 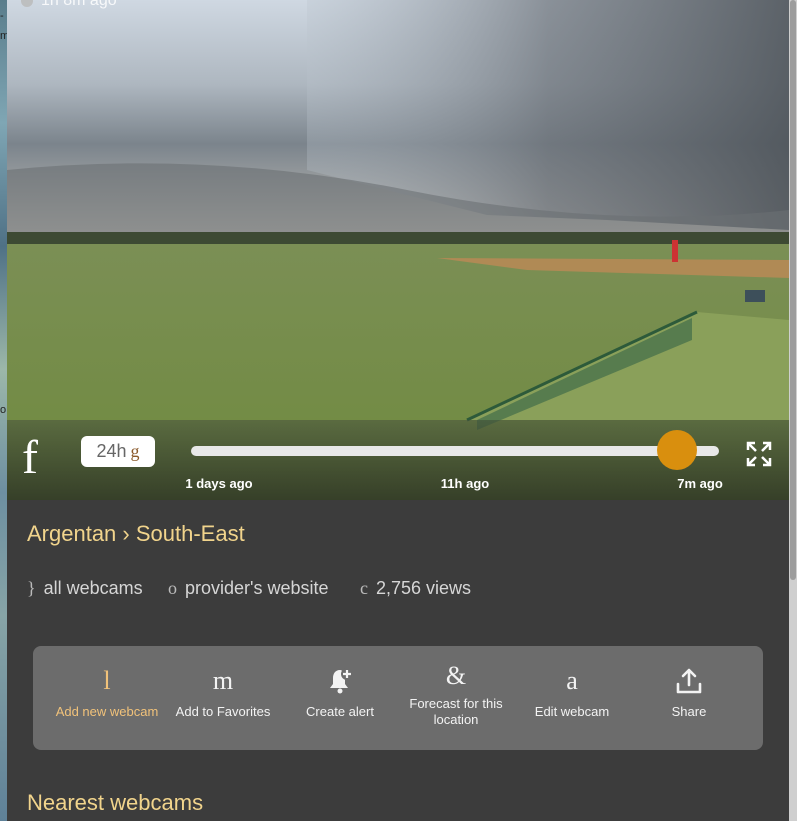 What do you see at coordinates (136, 533) in the screenshot?
I see `webcam-title: Argentan › South-East` at bounding box center [136, 533].